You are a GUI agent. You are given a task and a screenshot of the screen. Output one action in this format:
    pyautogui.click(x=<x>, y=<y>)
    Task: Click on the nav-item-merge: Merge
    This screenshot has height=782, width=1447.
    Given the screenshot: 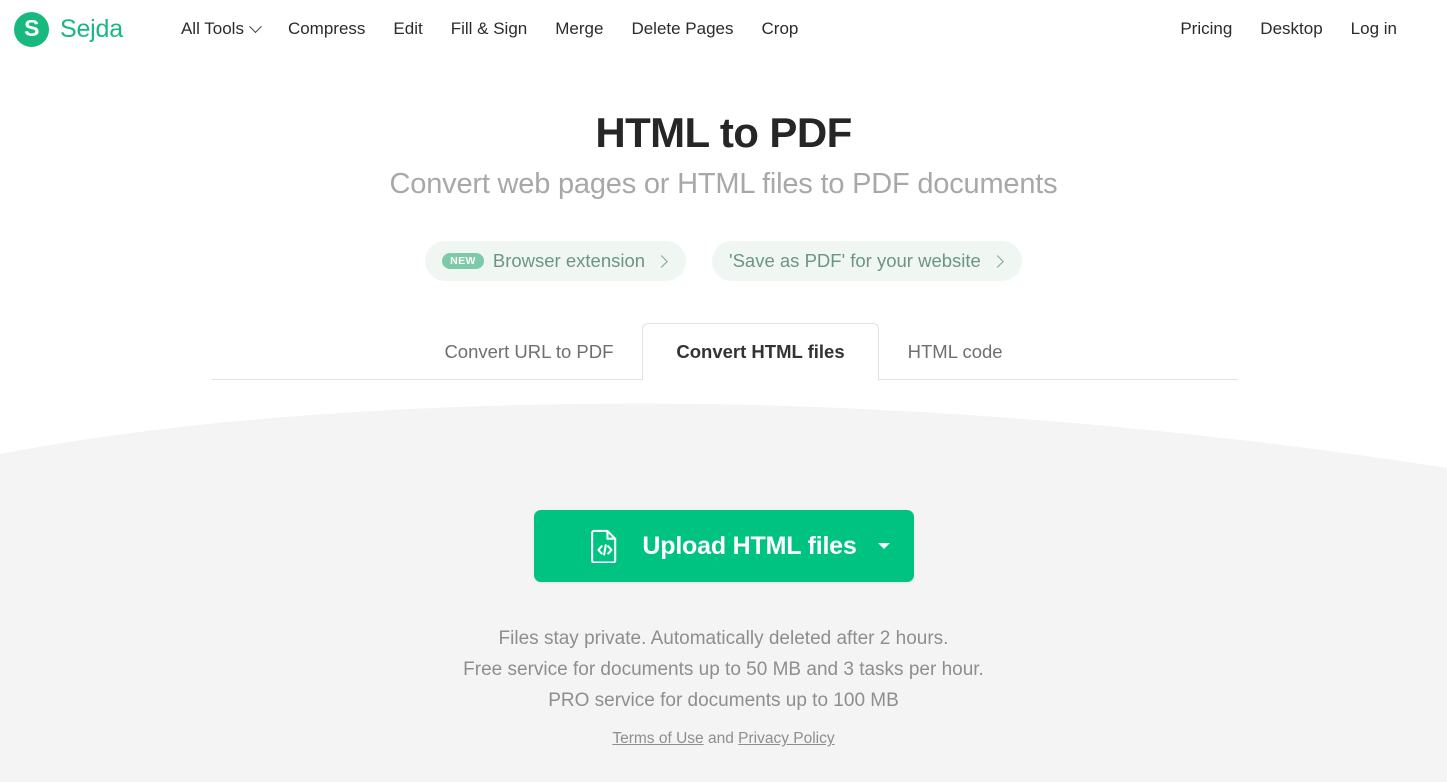 What is the action you would take?
    pyautogui.click(x=579, y=29)
    